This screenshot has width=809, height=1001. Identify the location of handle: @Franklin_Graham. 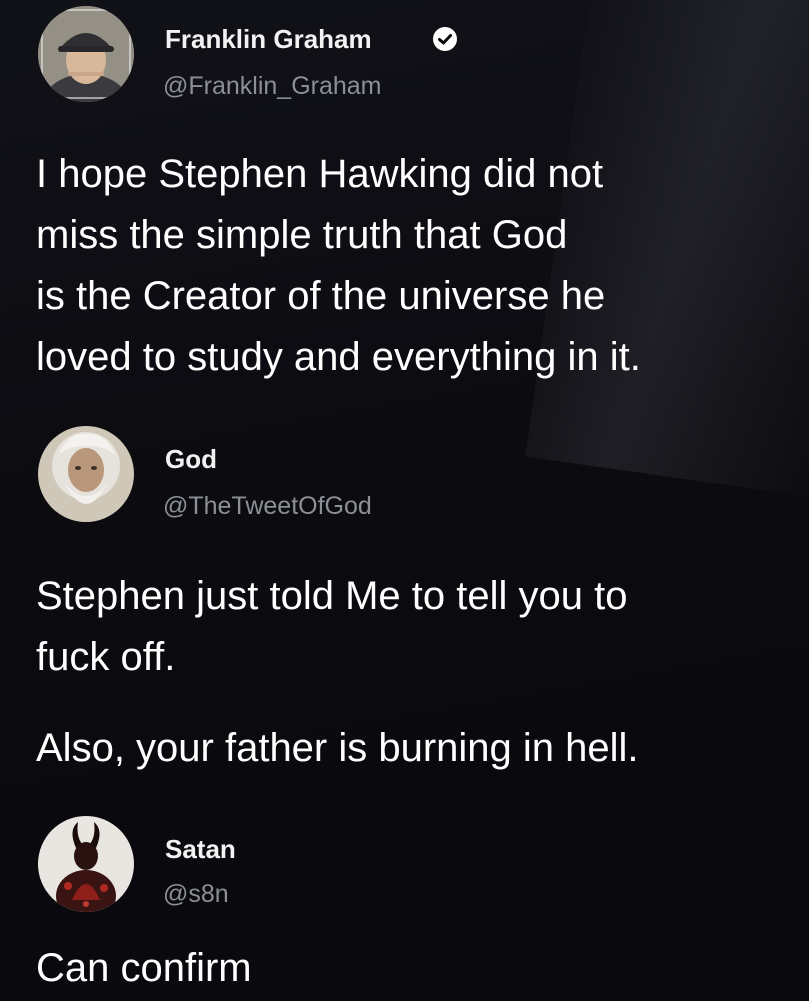
(272, 86).